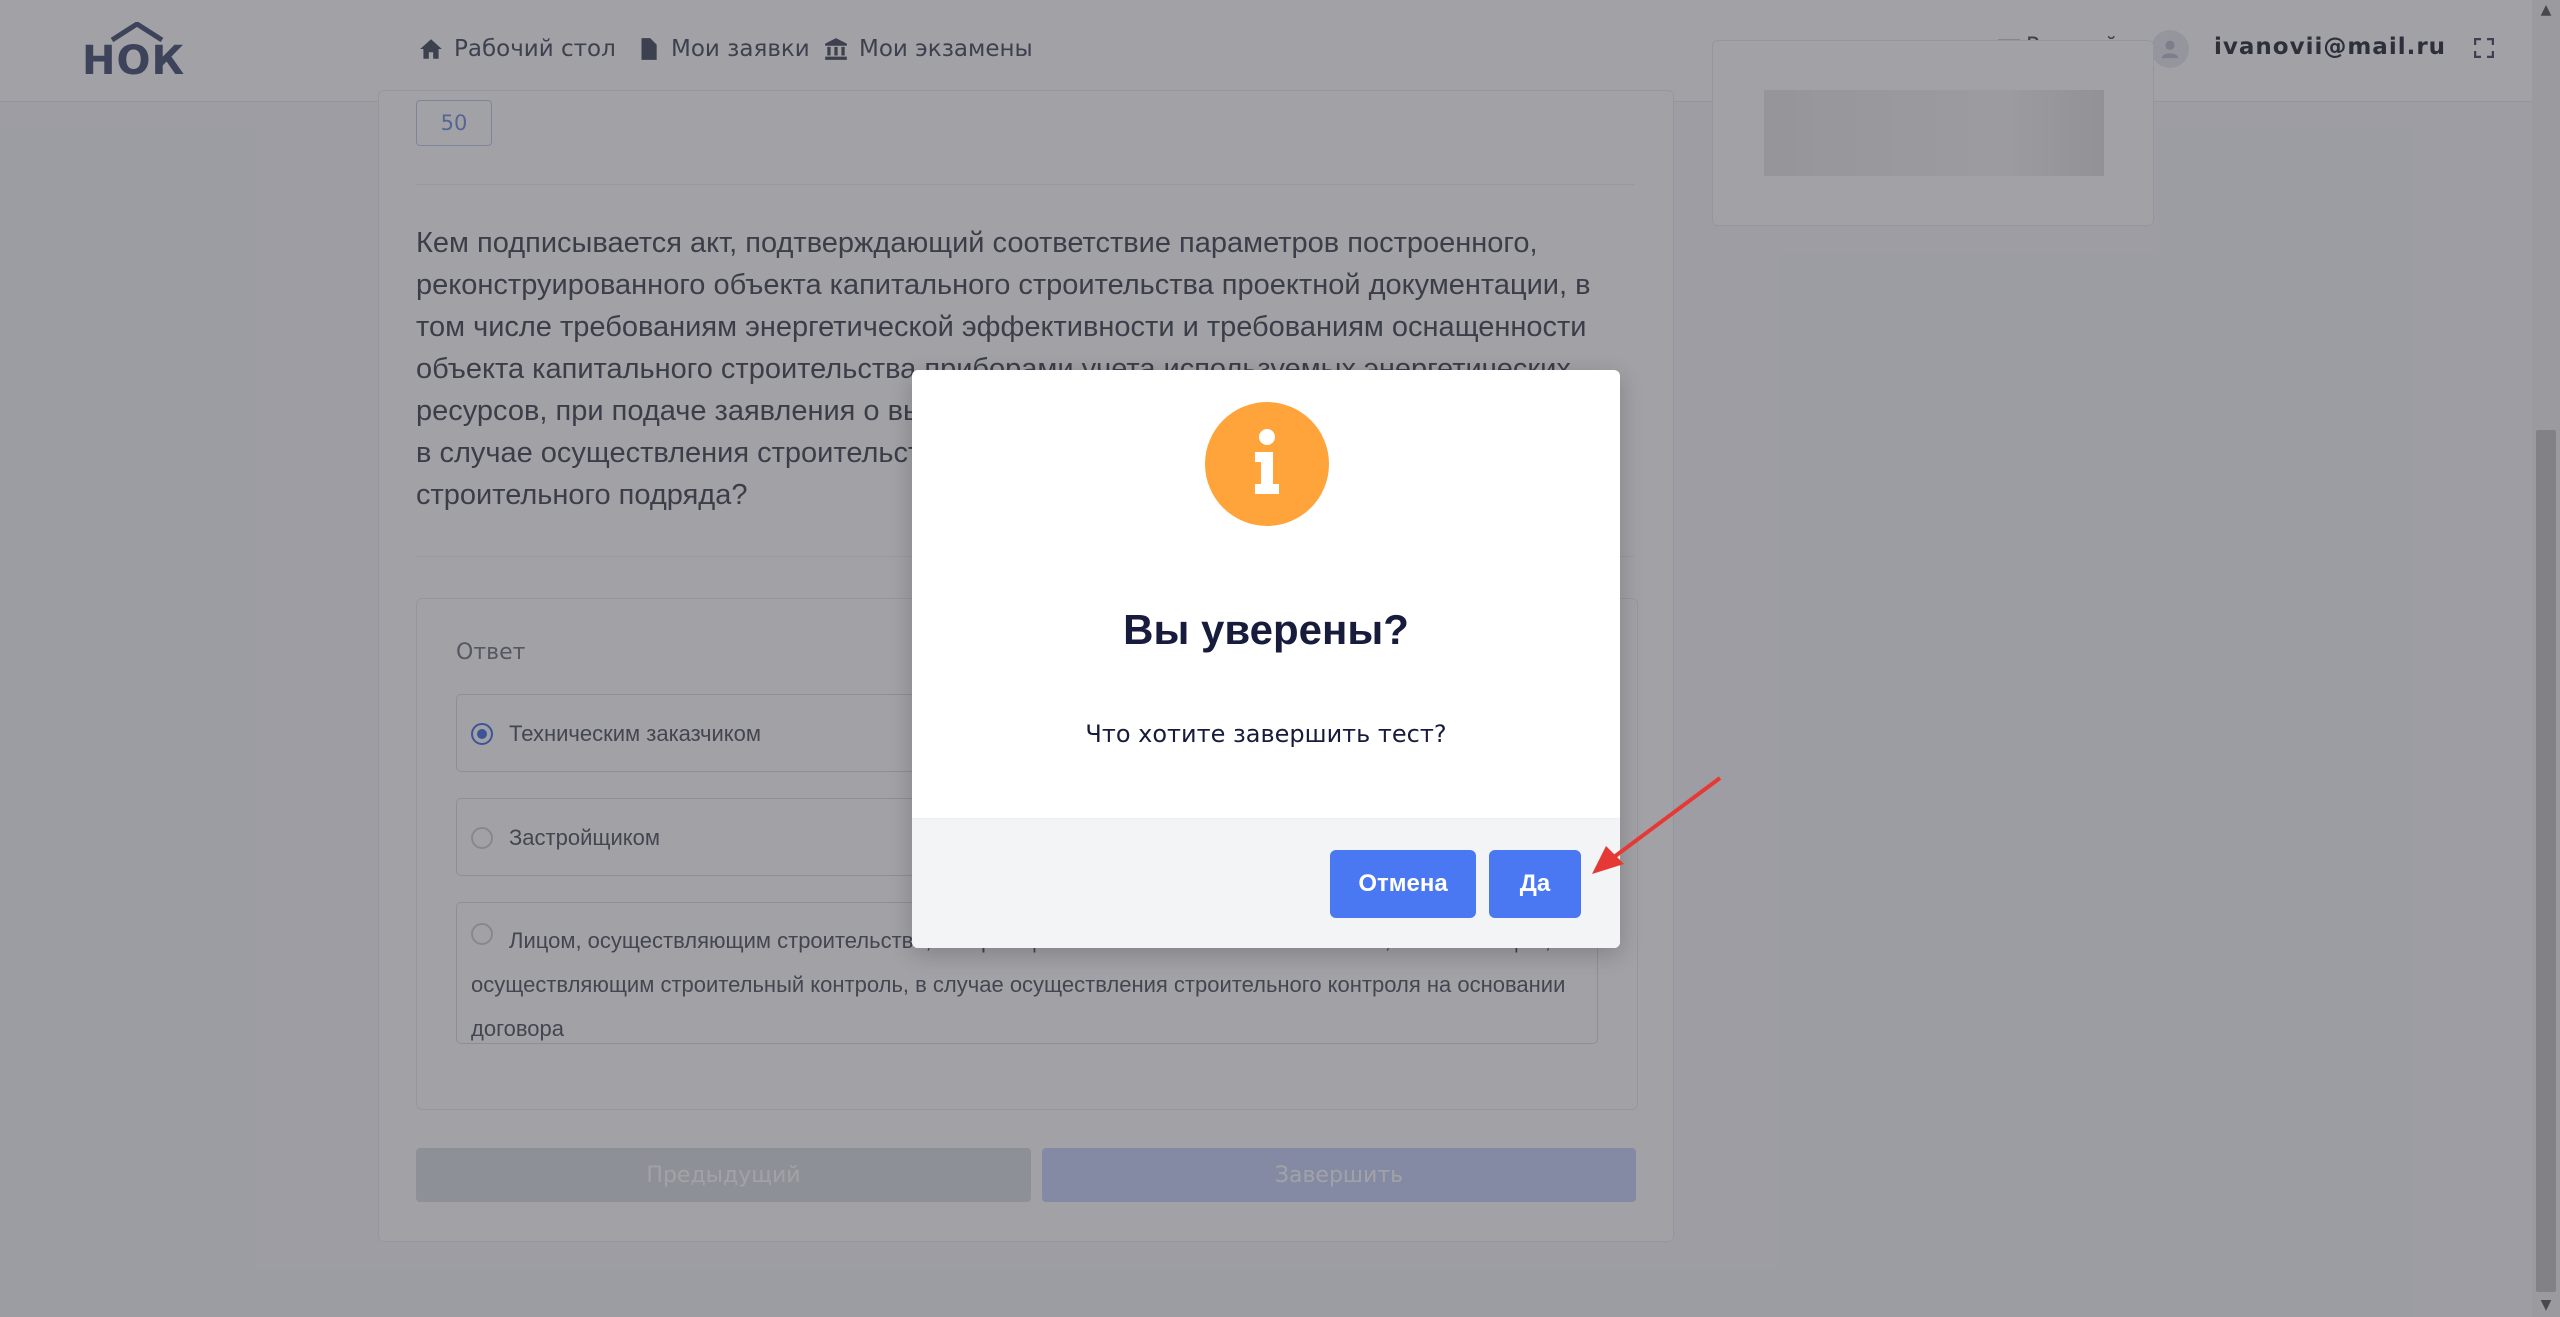 The height and width of the screenshot is (1317, 2560). I want to click on dialog-title: Вы уверены?, so click(1266, 629).